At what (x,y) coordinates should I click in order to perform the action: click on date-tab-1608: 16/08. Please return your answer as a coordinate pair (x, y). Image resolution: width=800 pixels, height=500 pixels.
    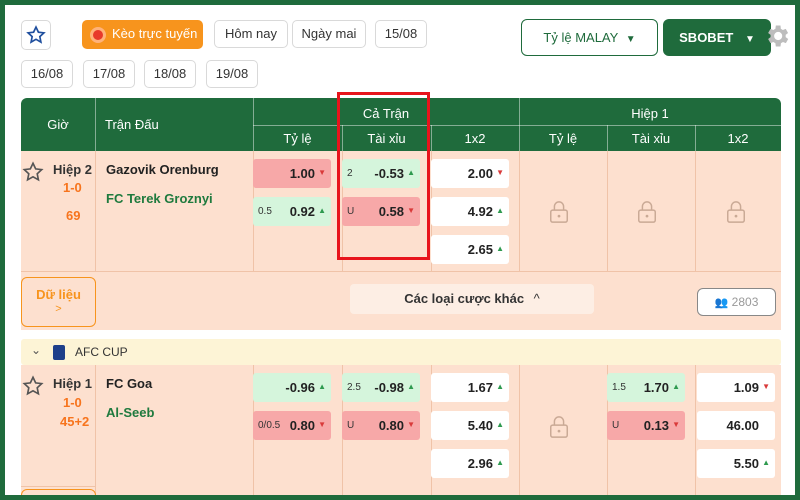
    Looking at the image, I should click on (47, 74).